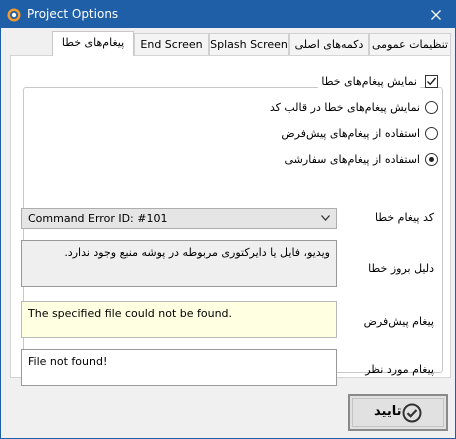 The width and height of the screenshot is (456, 439). What do you see at coordinates (179, 367) in the screenshot?
I see `custom-message-input: File not found!` at bounding box center [179, 367].